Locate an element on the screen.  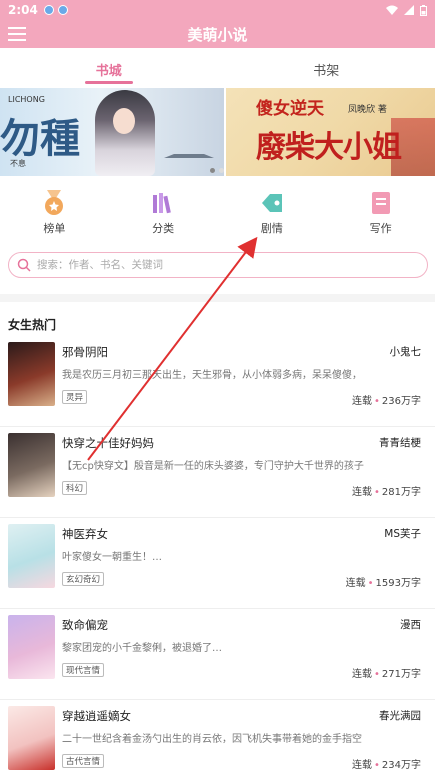
book-word-count: 281万字 is located at coordinates (401, 492).